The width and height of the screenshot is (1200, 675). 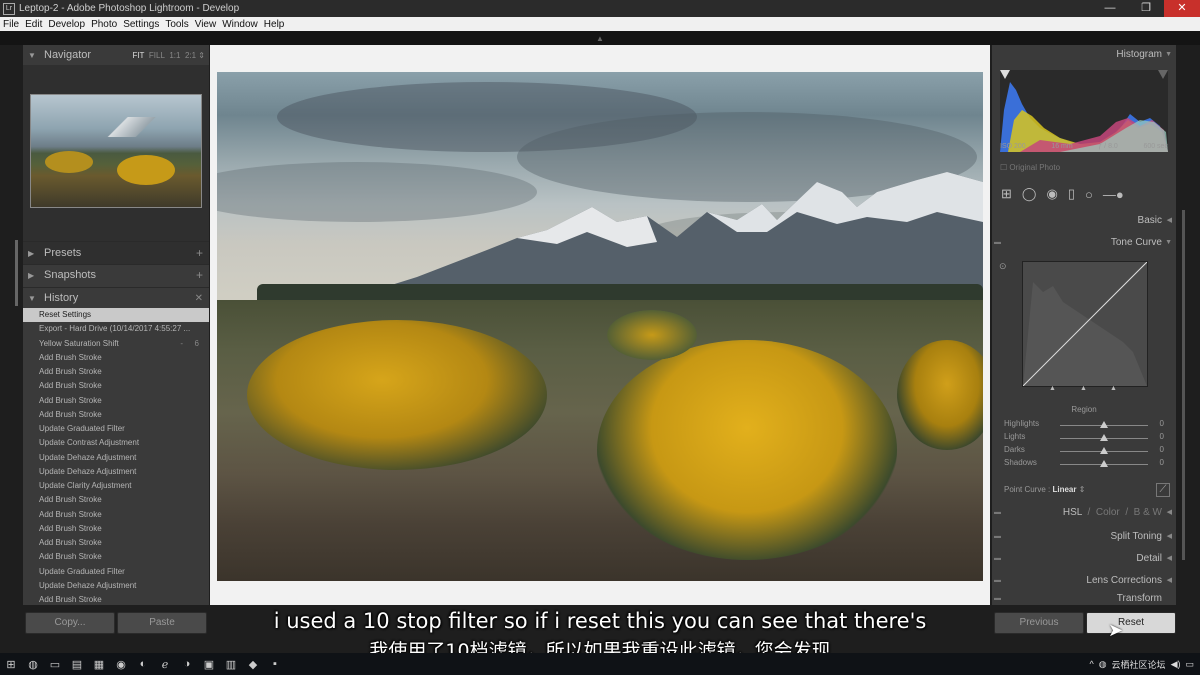 What do you see at coordinates (275, 664) in the screenshot?
I see `app-icon: ▪` at bounding box center [275, 664].